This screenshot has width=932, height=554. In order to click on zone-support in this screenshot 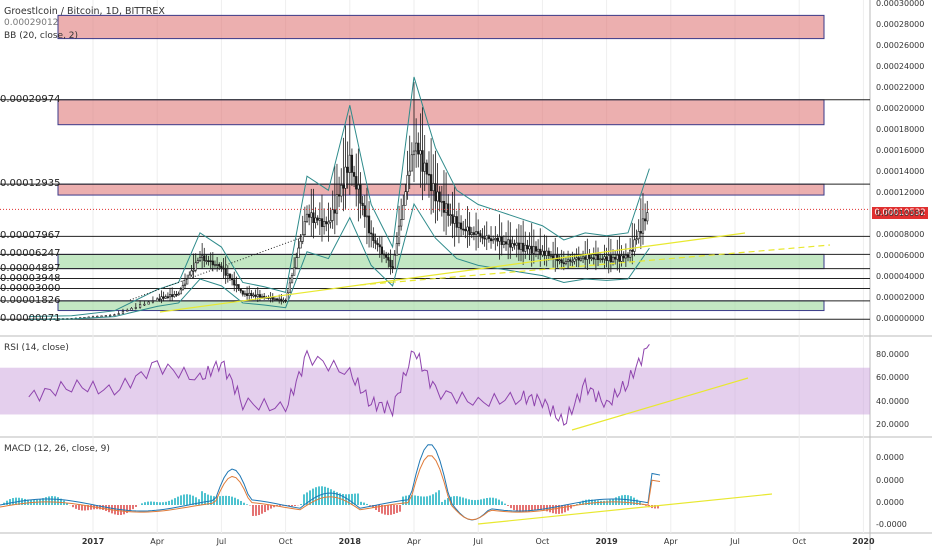, I will do `click(441, 306)`.